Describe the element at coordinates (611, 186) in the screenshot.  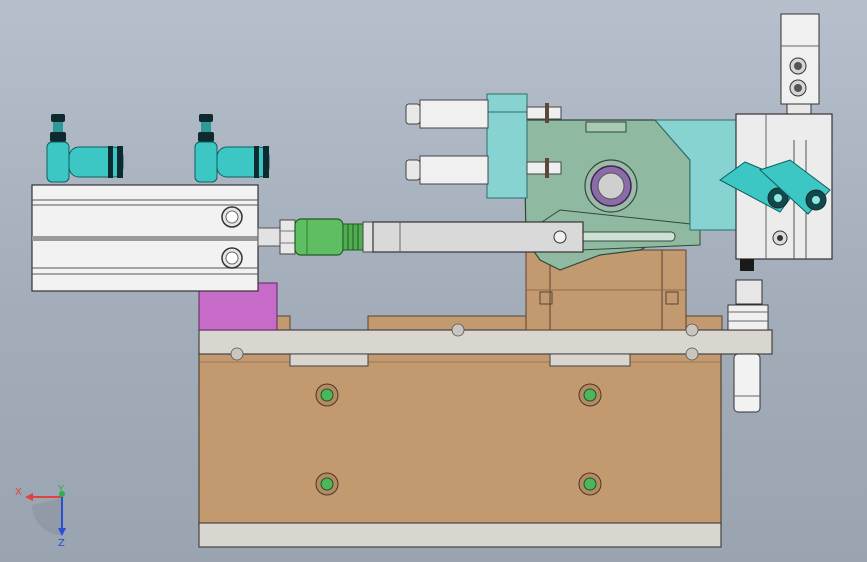
I see `clamp-bushing` at that location.